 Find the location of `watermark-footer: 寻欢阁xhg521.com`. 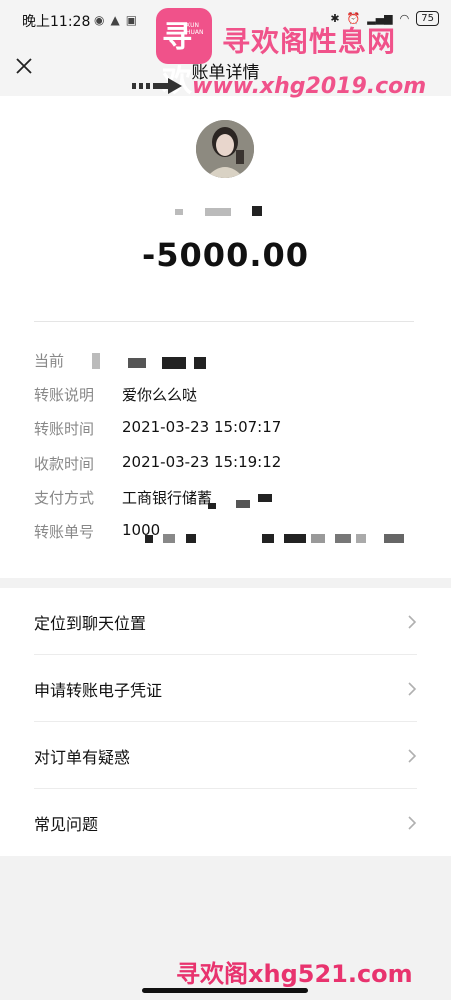

watermark-footer: 寻欢阁xhg521.com is located at coordinates (294, 974).